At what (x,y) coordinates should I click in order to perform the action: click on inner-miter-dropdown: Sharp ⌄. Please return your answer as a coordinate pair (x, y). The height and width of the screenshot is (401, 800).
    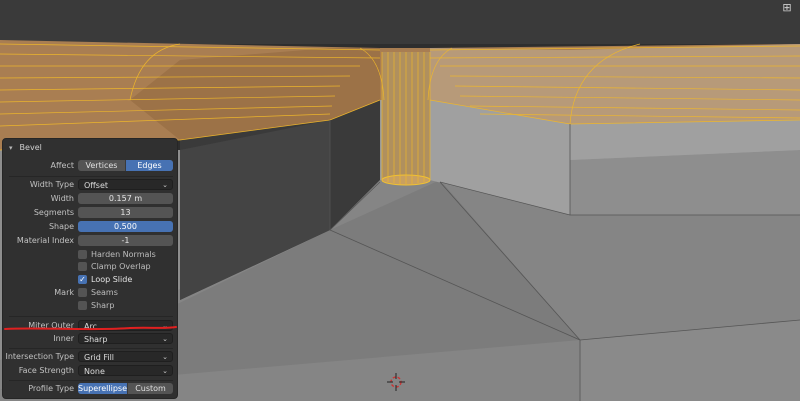
    Looking at the image, I should click on (125, 338).